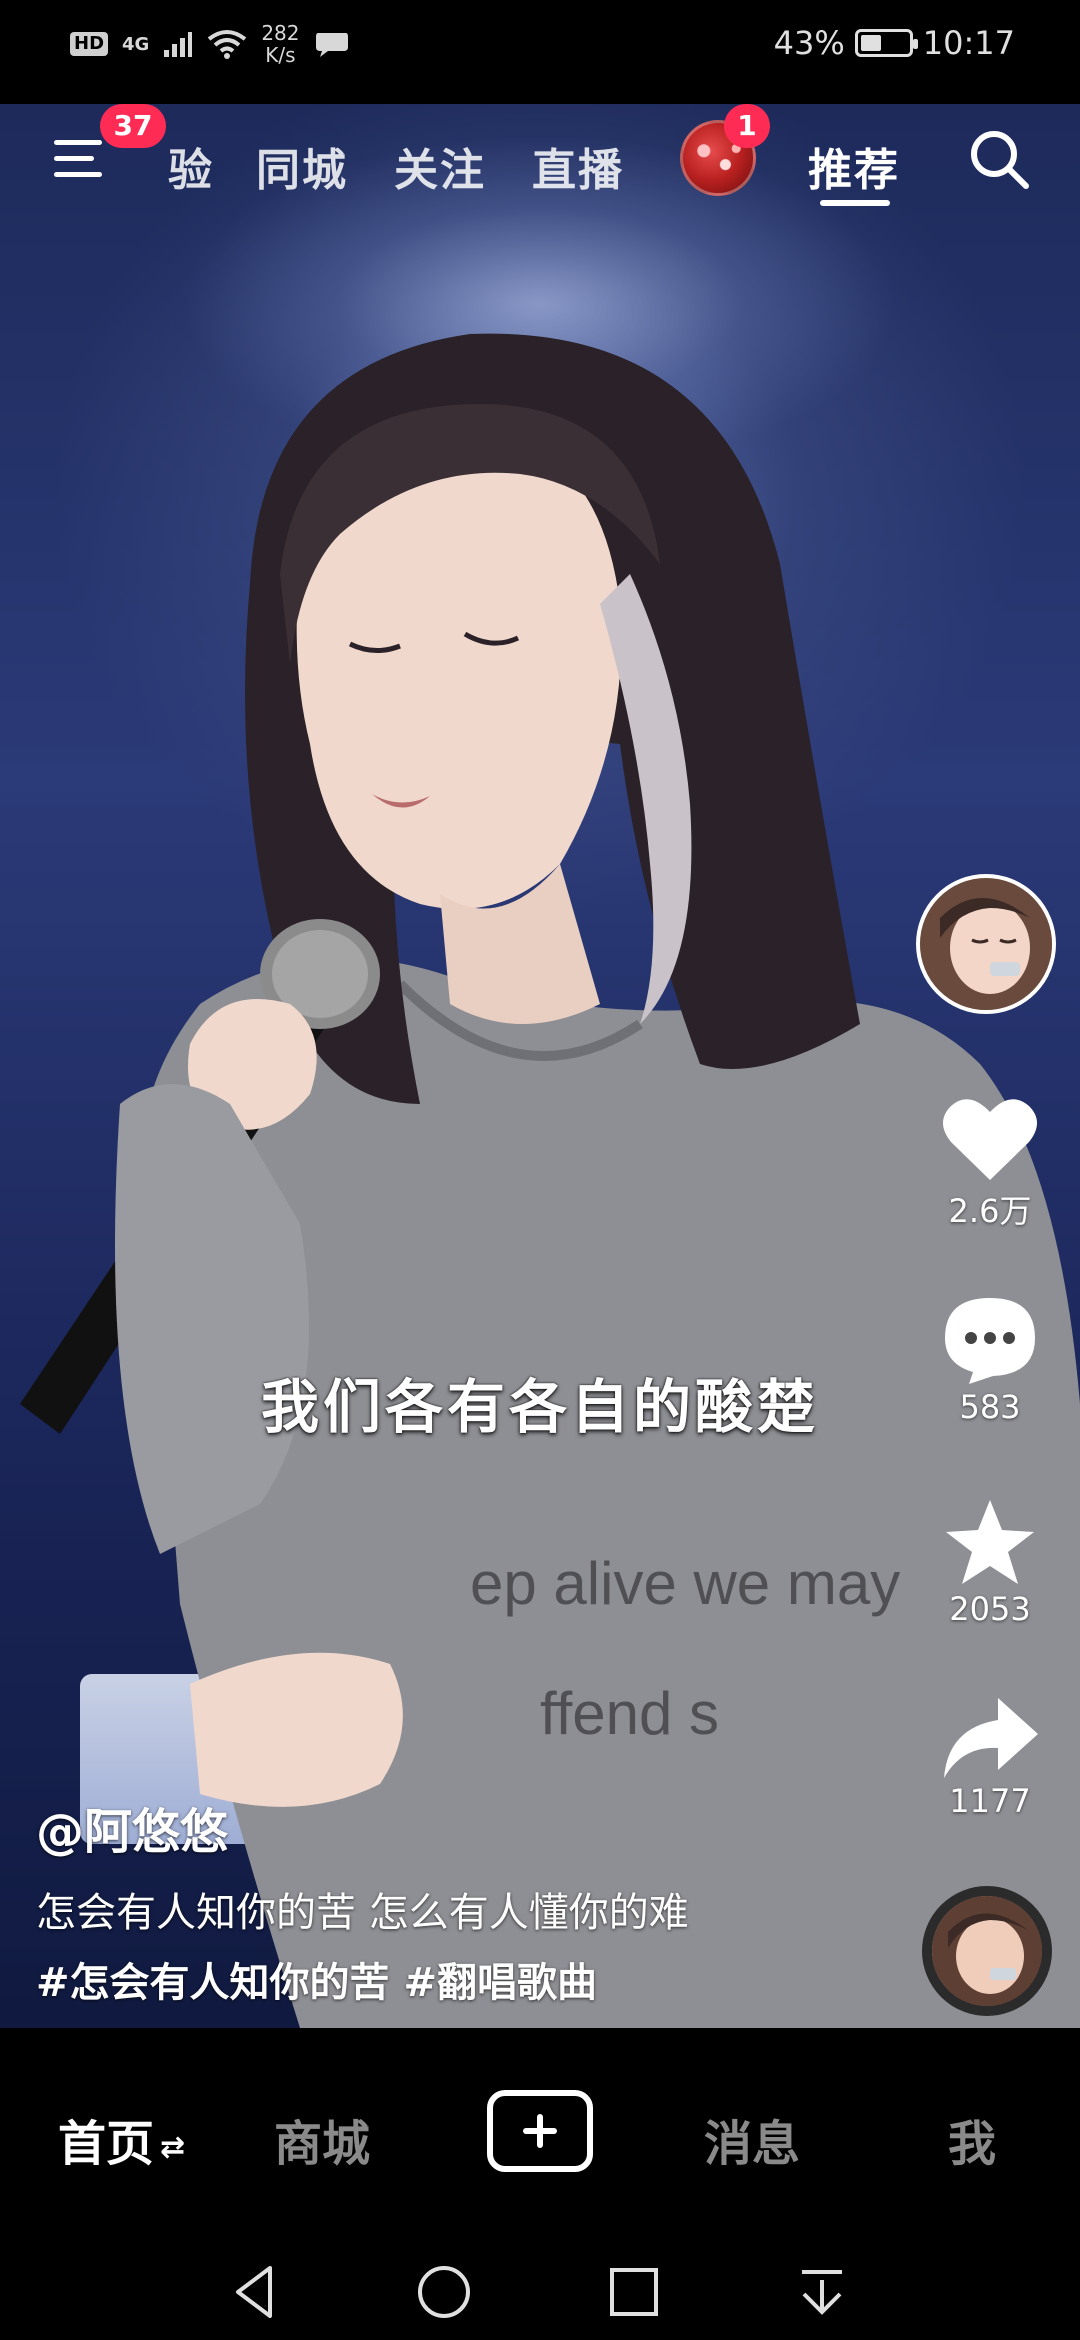 The height and width of the screenshot is (2340, 1080). I want to click on bottom-tab-bar: 首页 ⇄ 商城 消息 我, so click(540, 2134).